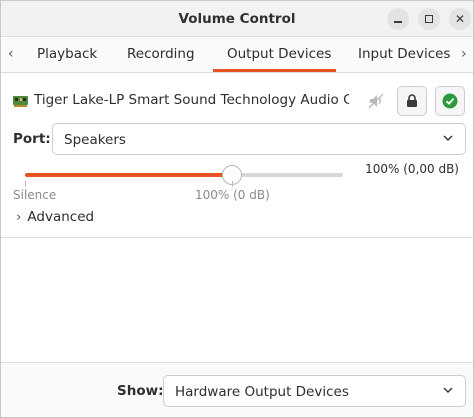 The width and height of the screenshot is (474, 418). Describe the element at coordinates (398, 19) in the screenshot. I see `minimize-button` at that location.